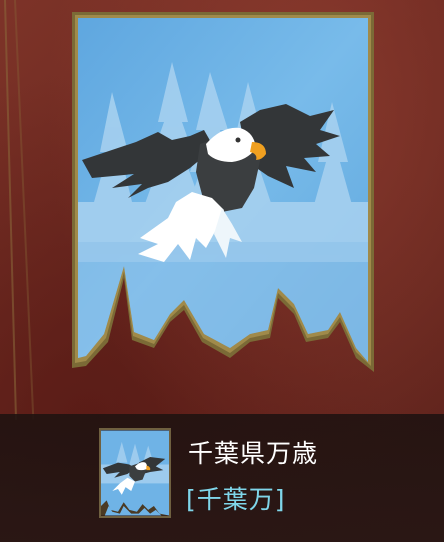  What do you see at coordinates (253, 453) in the screenshot?
I see `banner-name: 千葉県万歳` at bounding box center [253, 453].